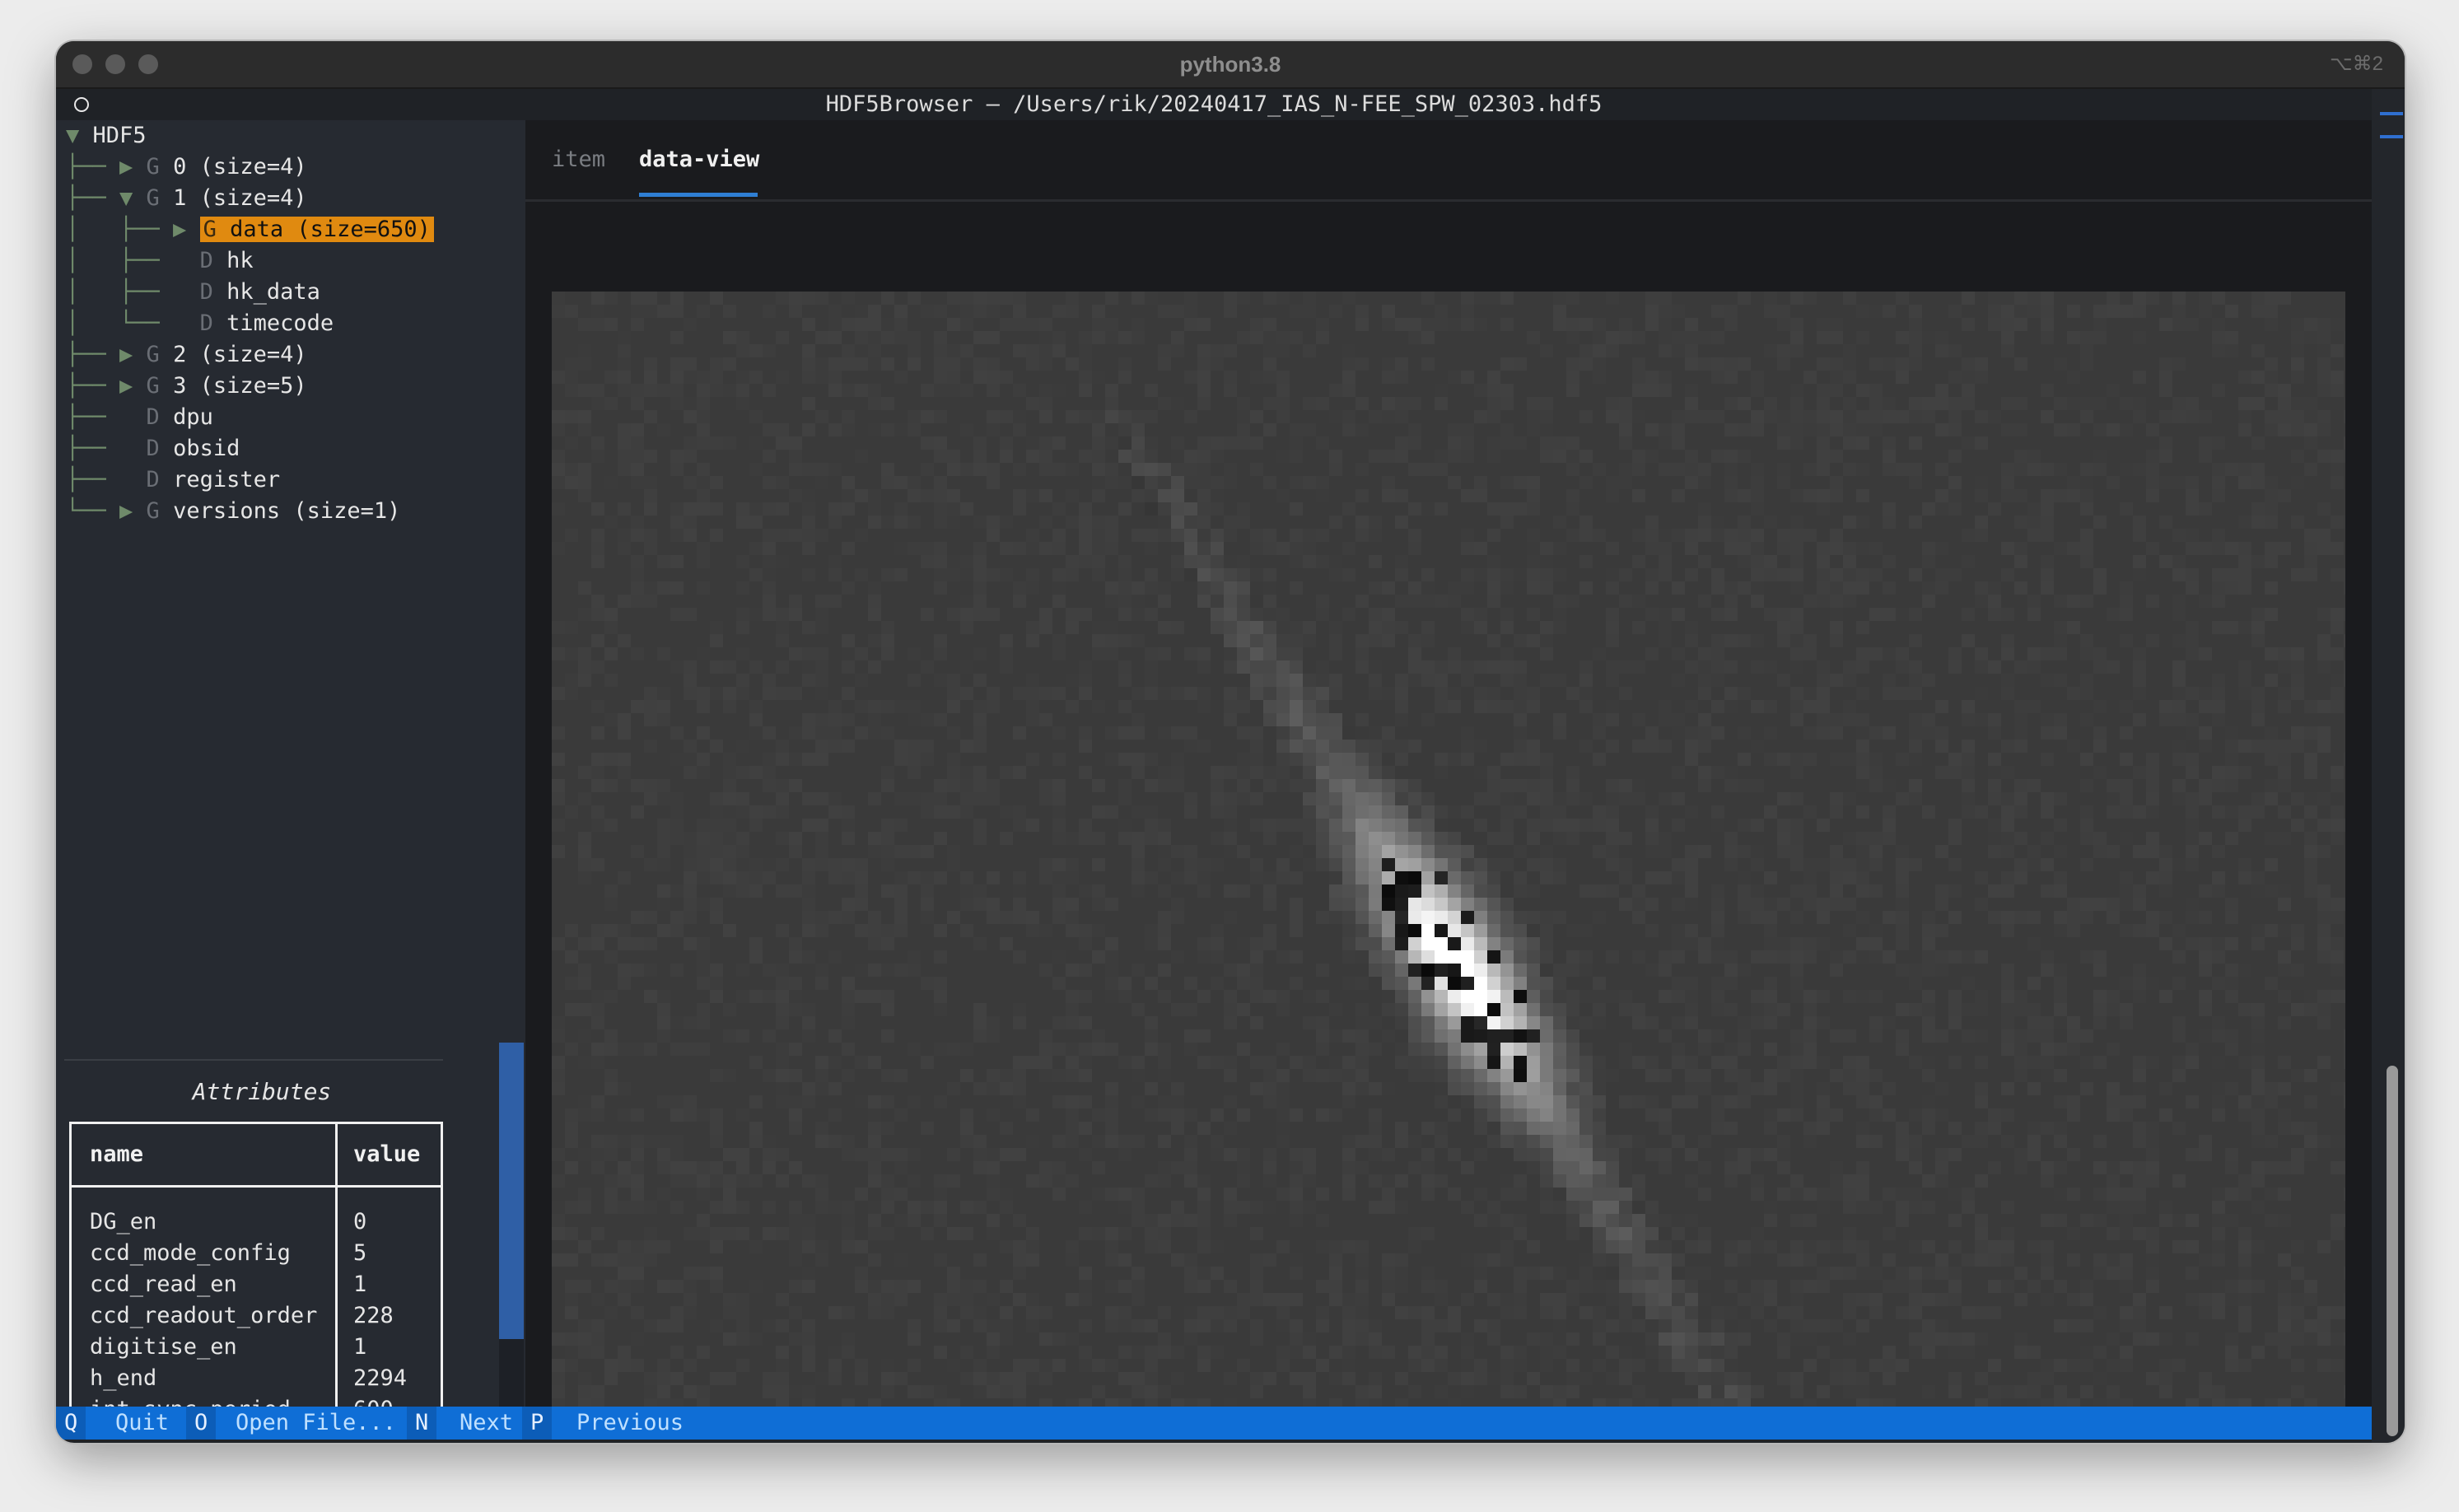 The width and height of the screenshot is (2459, 1512). What do you see at coordinates (207, 448) in the screenshot?
I see `tree-node-label: obsid` at bounding box center [207, 448].